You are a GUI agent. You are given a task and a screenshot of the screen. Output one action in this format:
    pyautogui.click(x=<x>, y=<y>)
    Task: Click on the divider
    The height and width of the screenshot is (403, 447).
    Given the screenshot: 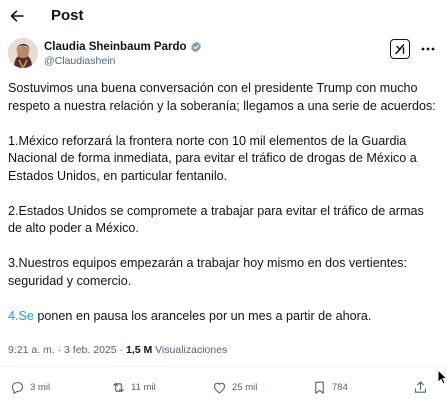 What is the action you would take?
    pyautogui.click(x=223, y=366)
    